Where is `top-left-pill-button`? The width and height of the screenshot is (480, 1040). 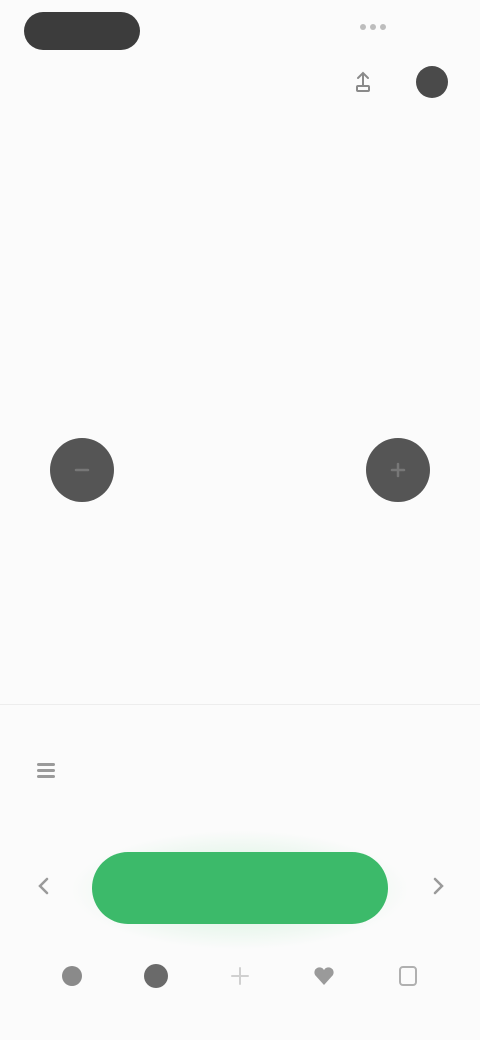
top-left-pill-button is located at coordinates (82, 31).